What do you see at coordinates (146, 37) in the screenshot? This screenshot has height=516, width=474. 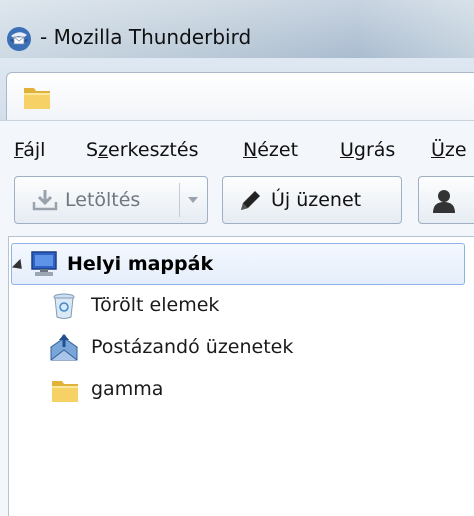 I see `window-title: - Mozilla Thunderbird` at bounding box center [146, 37].